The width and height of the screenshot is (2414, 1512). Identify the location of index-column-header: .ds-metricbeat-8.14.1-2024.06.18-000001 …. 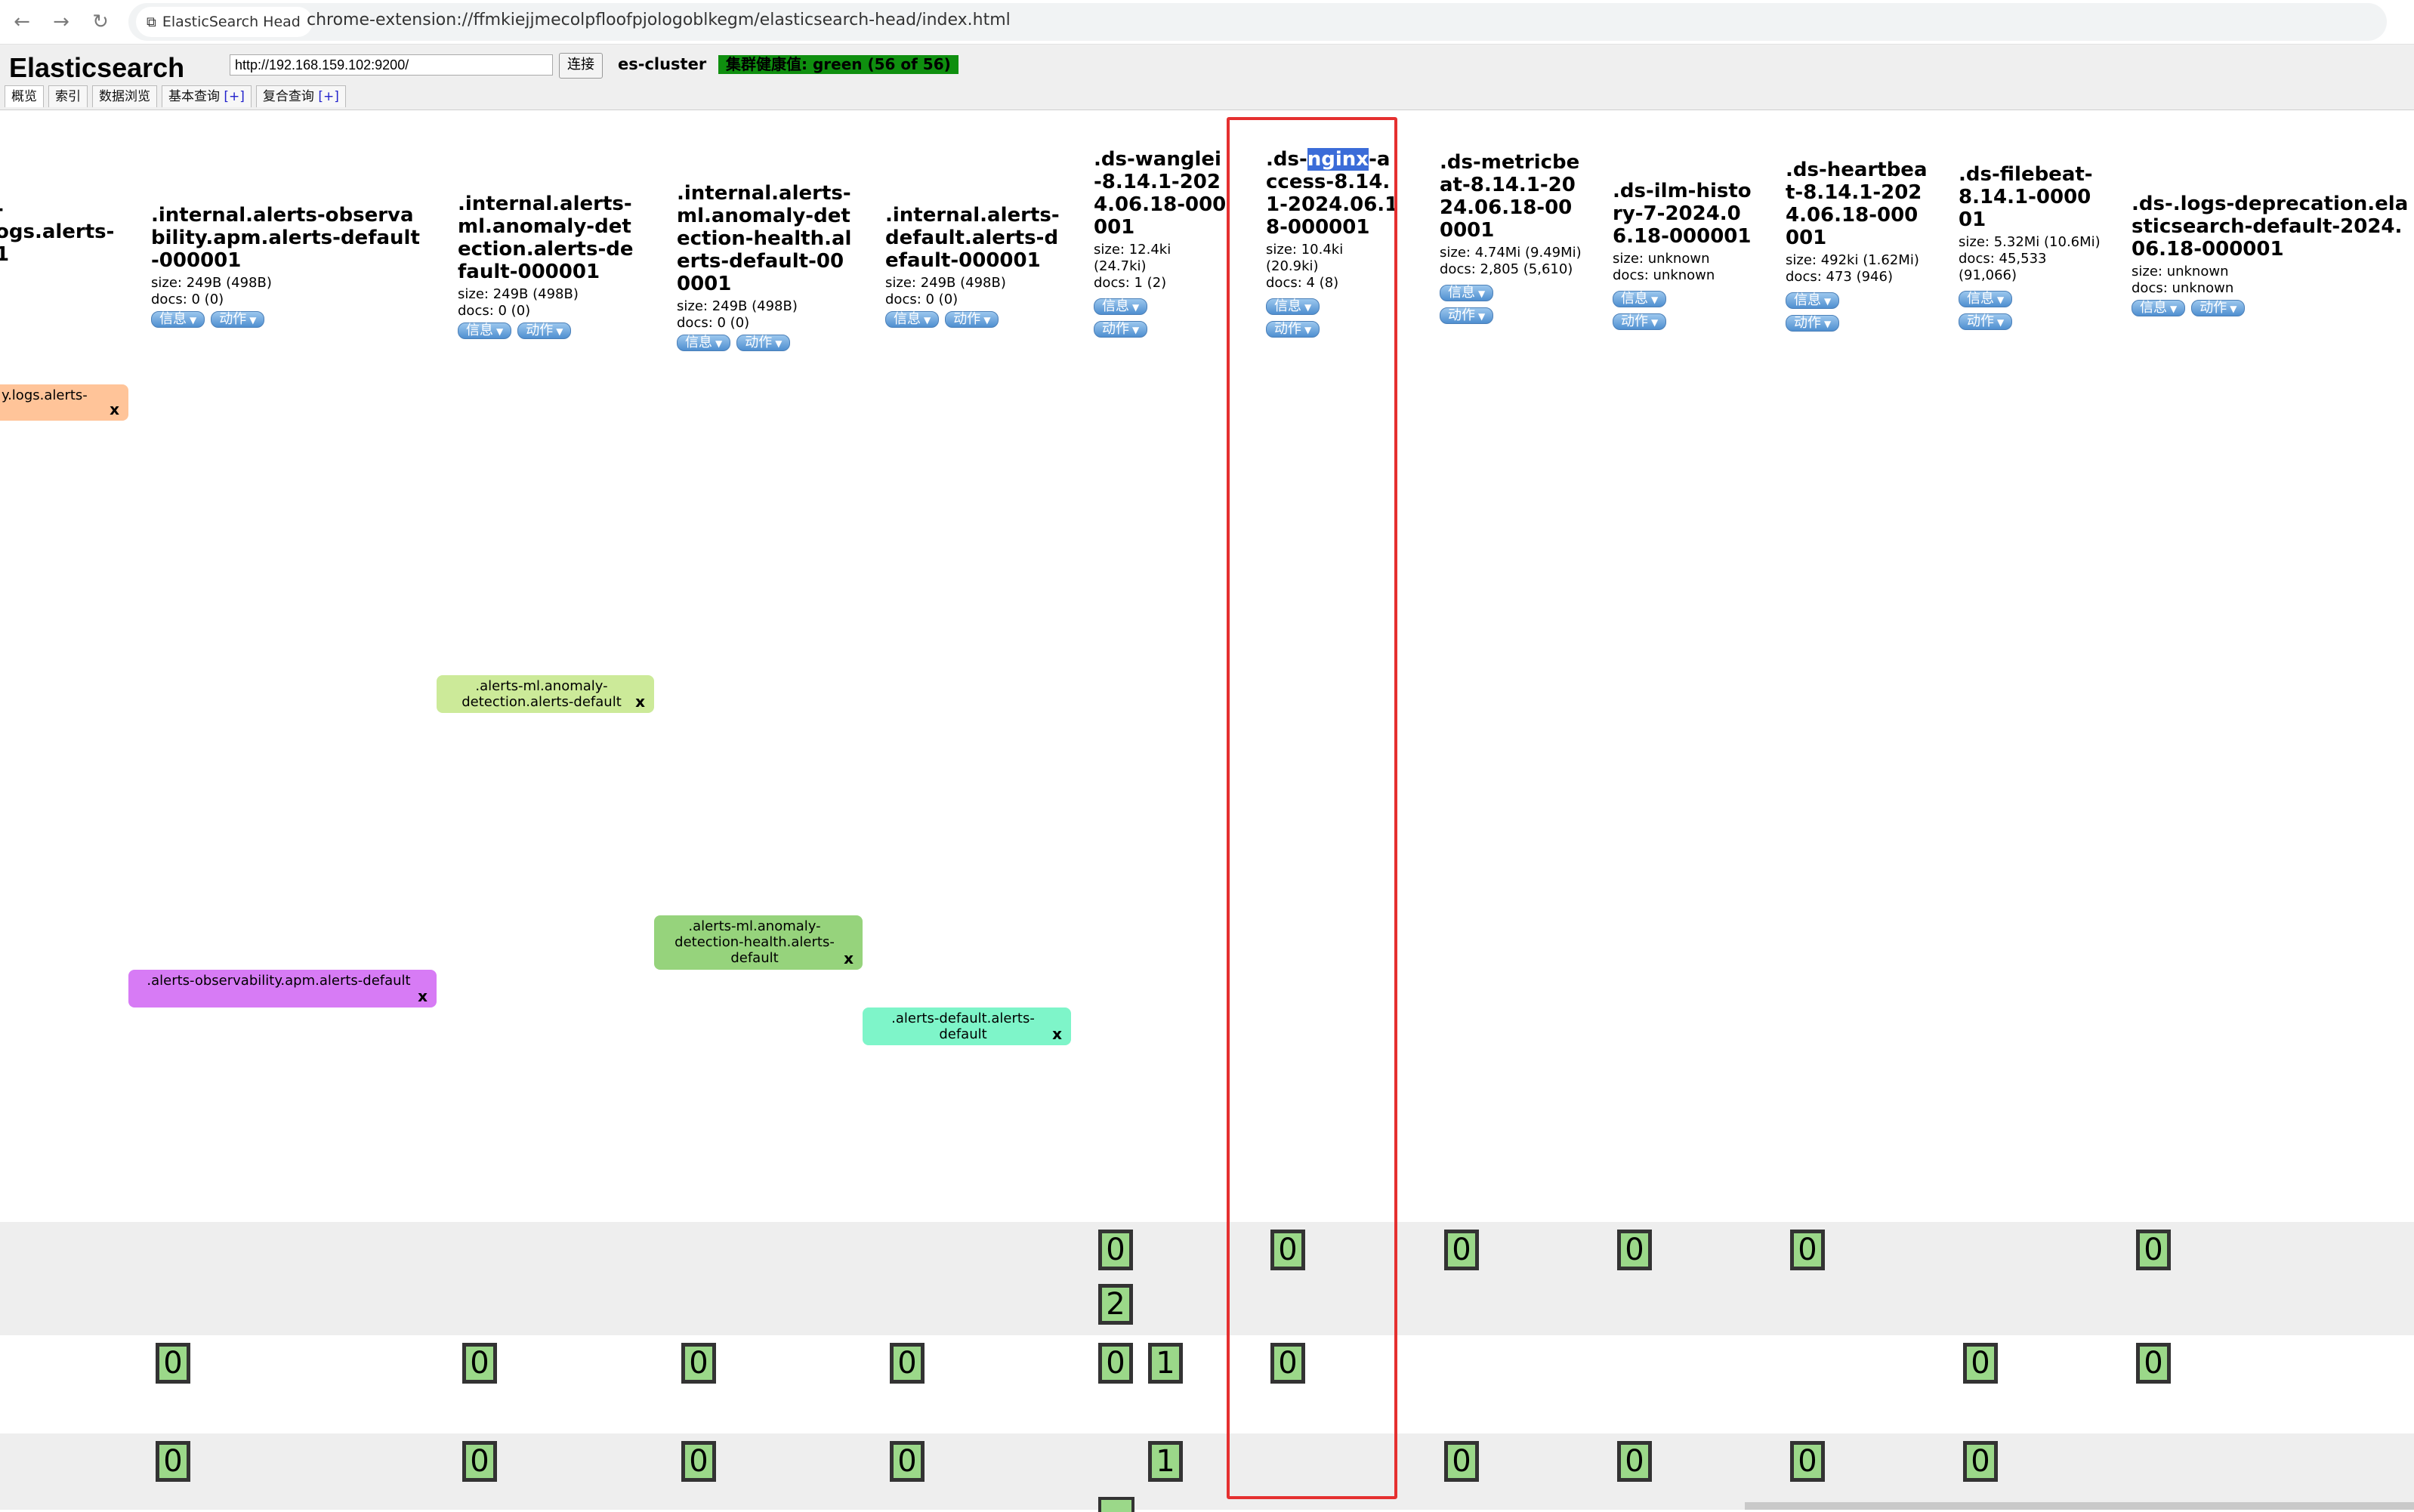
(1511, 238).